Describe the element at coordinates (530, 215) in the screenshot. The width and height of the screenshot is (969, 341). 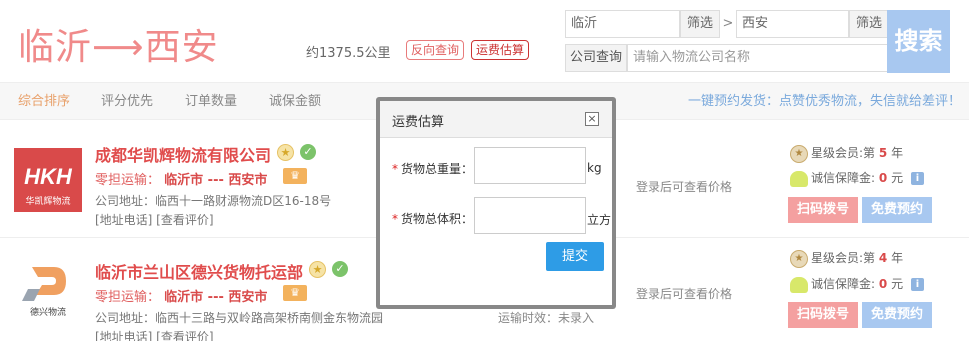
I see `volume-input` at that location.